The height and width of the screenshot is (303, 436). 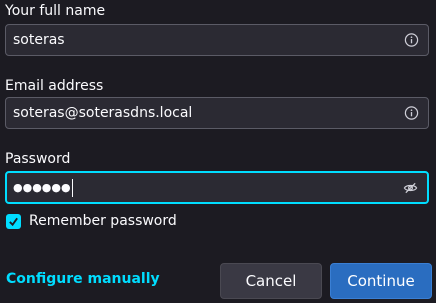 I want to click on remember-password-row: Remember password, so click(x=91, y=221).